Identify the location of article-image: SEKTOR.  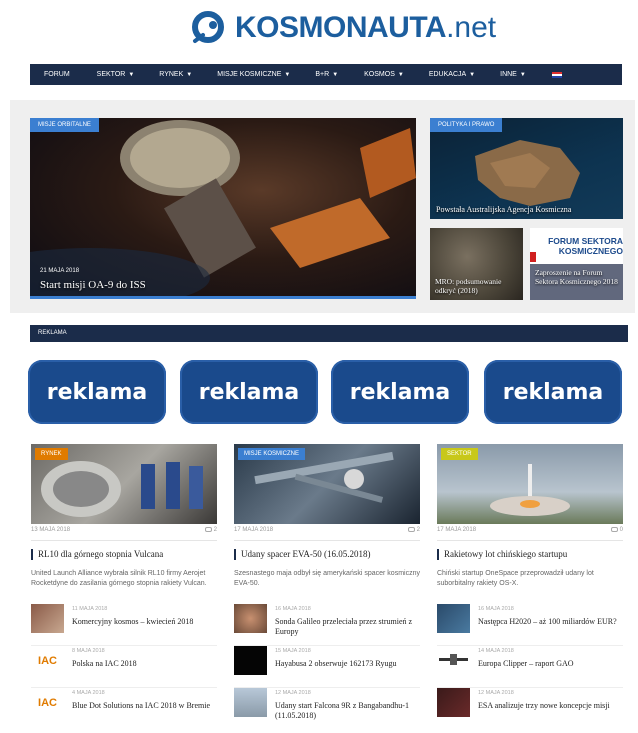
(530, 484).